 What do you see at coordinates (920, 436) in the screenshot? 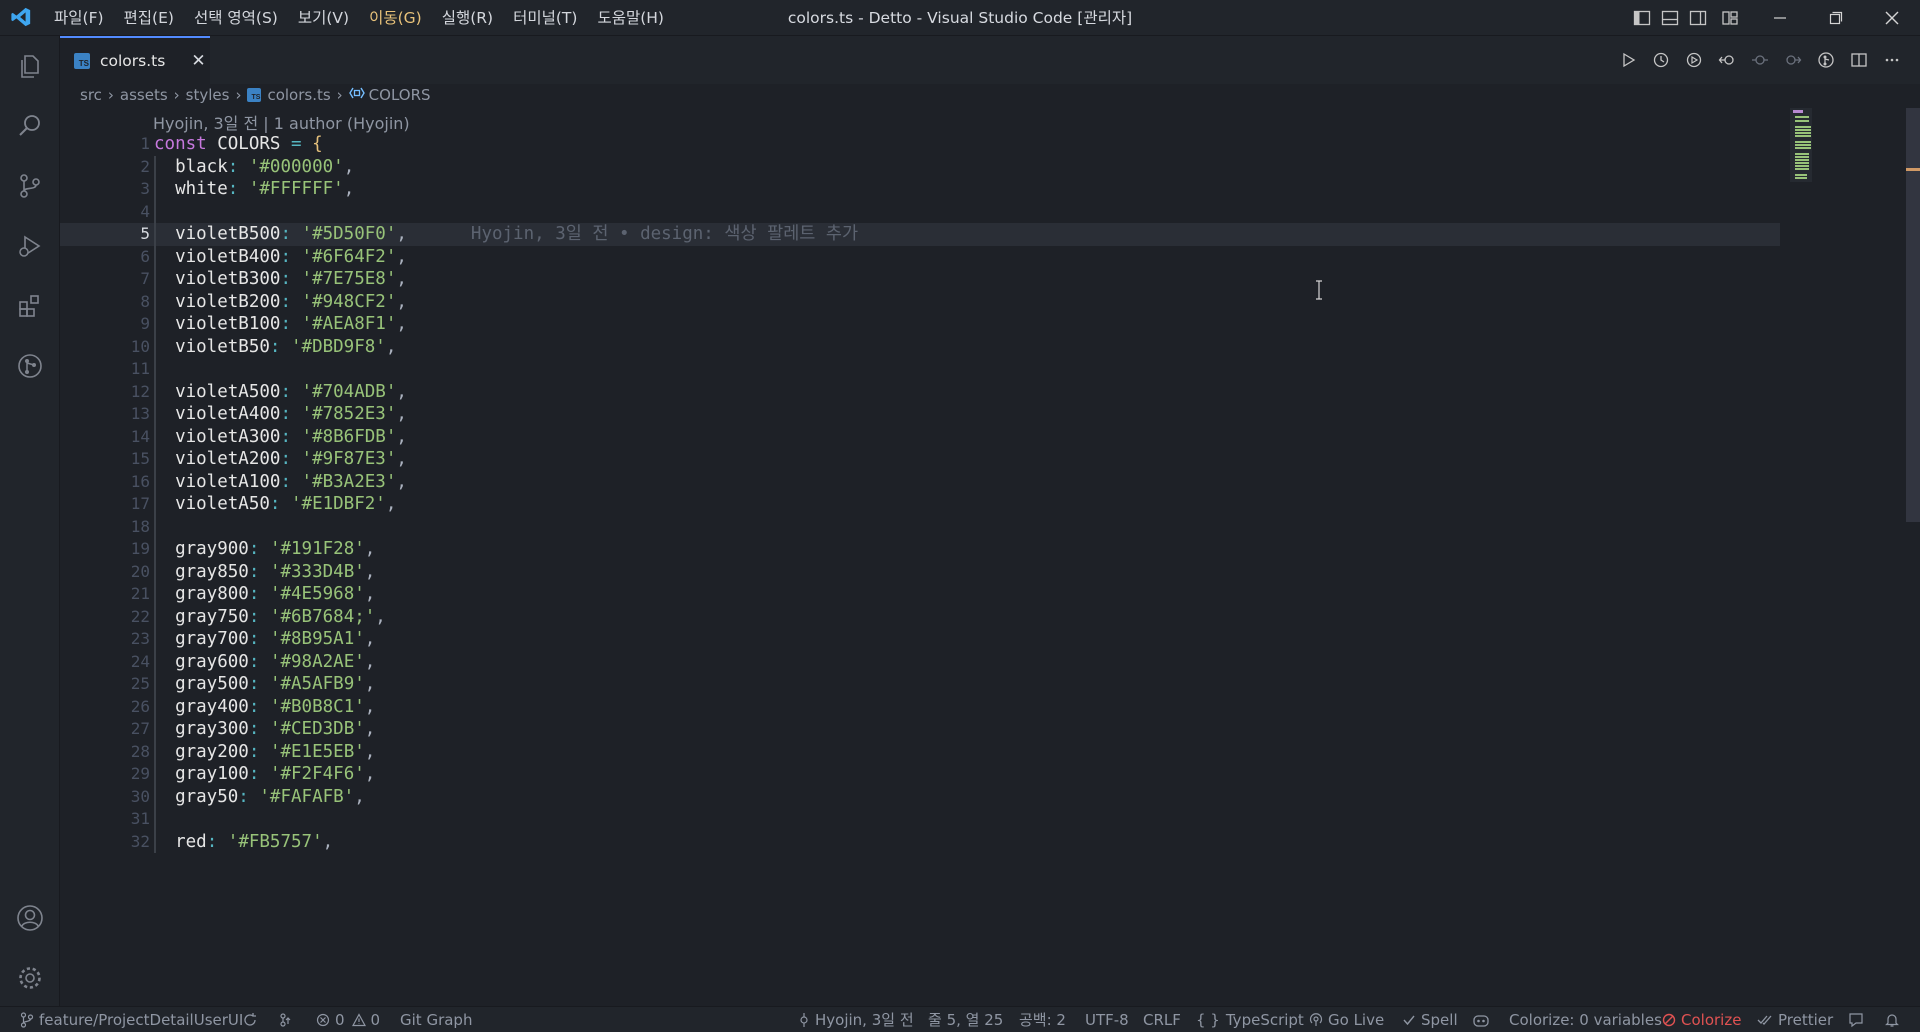
I see `code-line: 14 violetA300: '#8B6FDB',` at bounding box center [920, 436].